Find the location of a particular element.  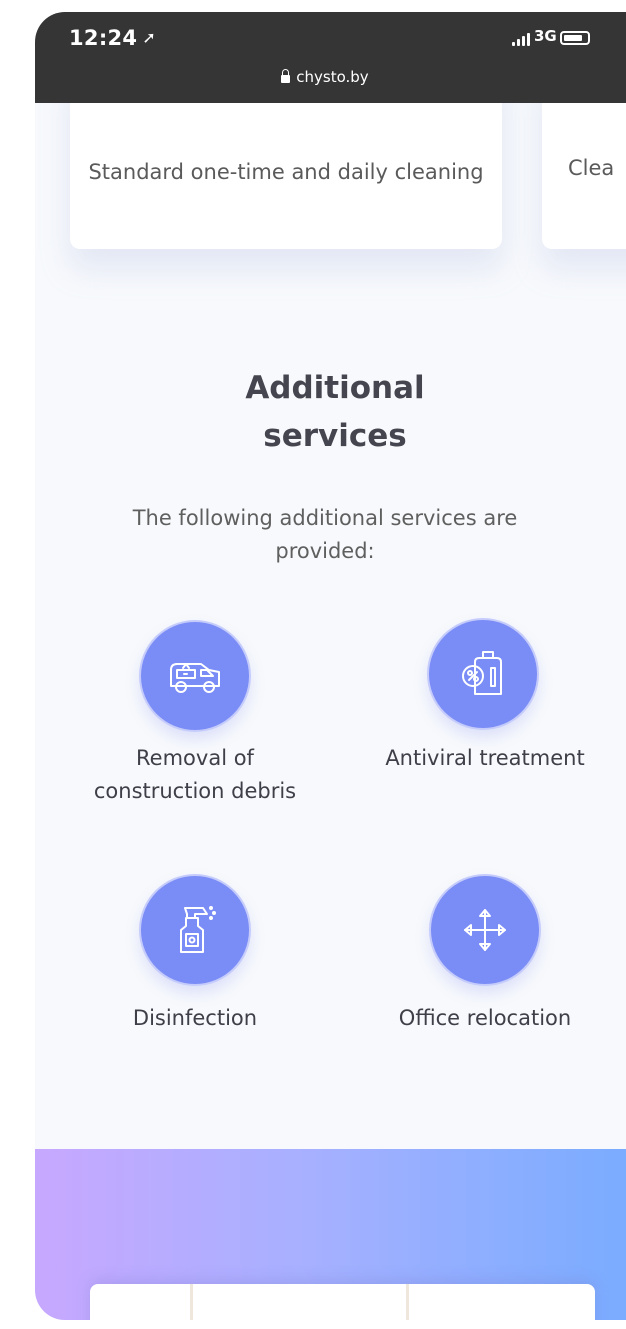

service-card-text: Clea is located at coordinates (591, 168).